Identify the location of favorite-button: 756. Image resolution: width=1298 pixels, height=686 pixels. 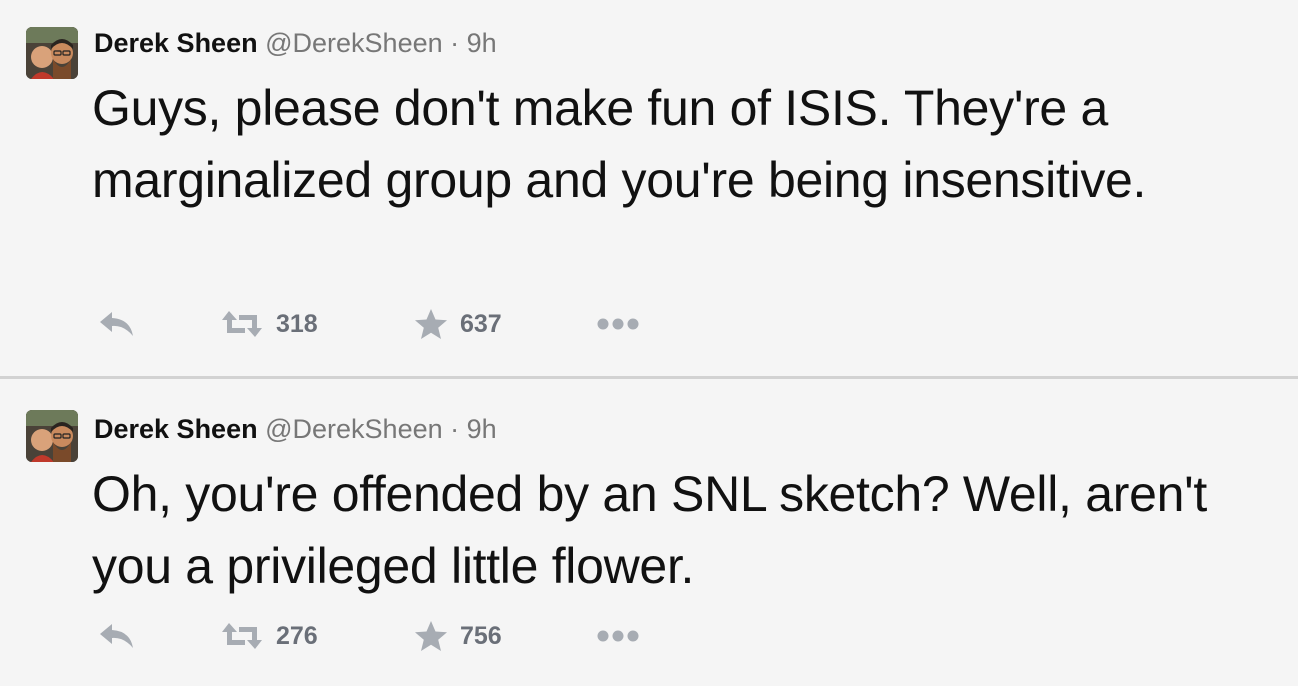
(458, 636).